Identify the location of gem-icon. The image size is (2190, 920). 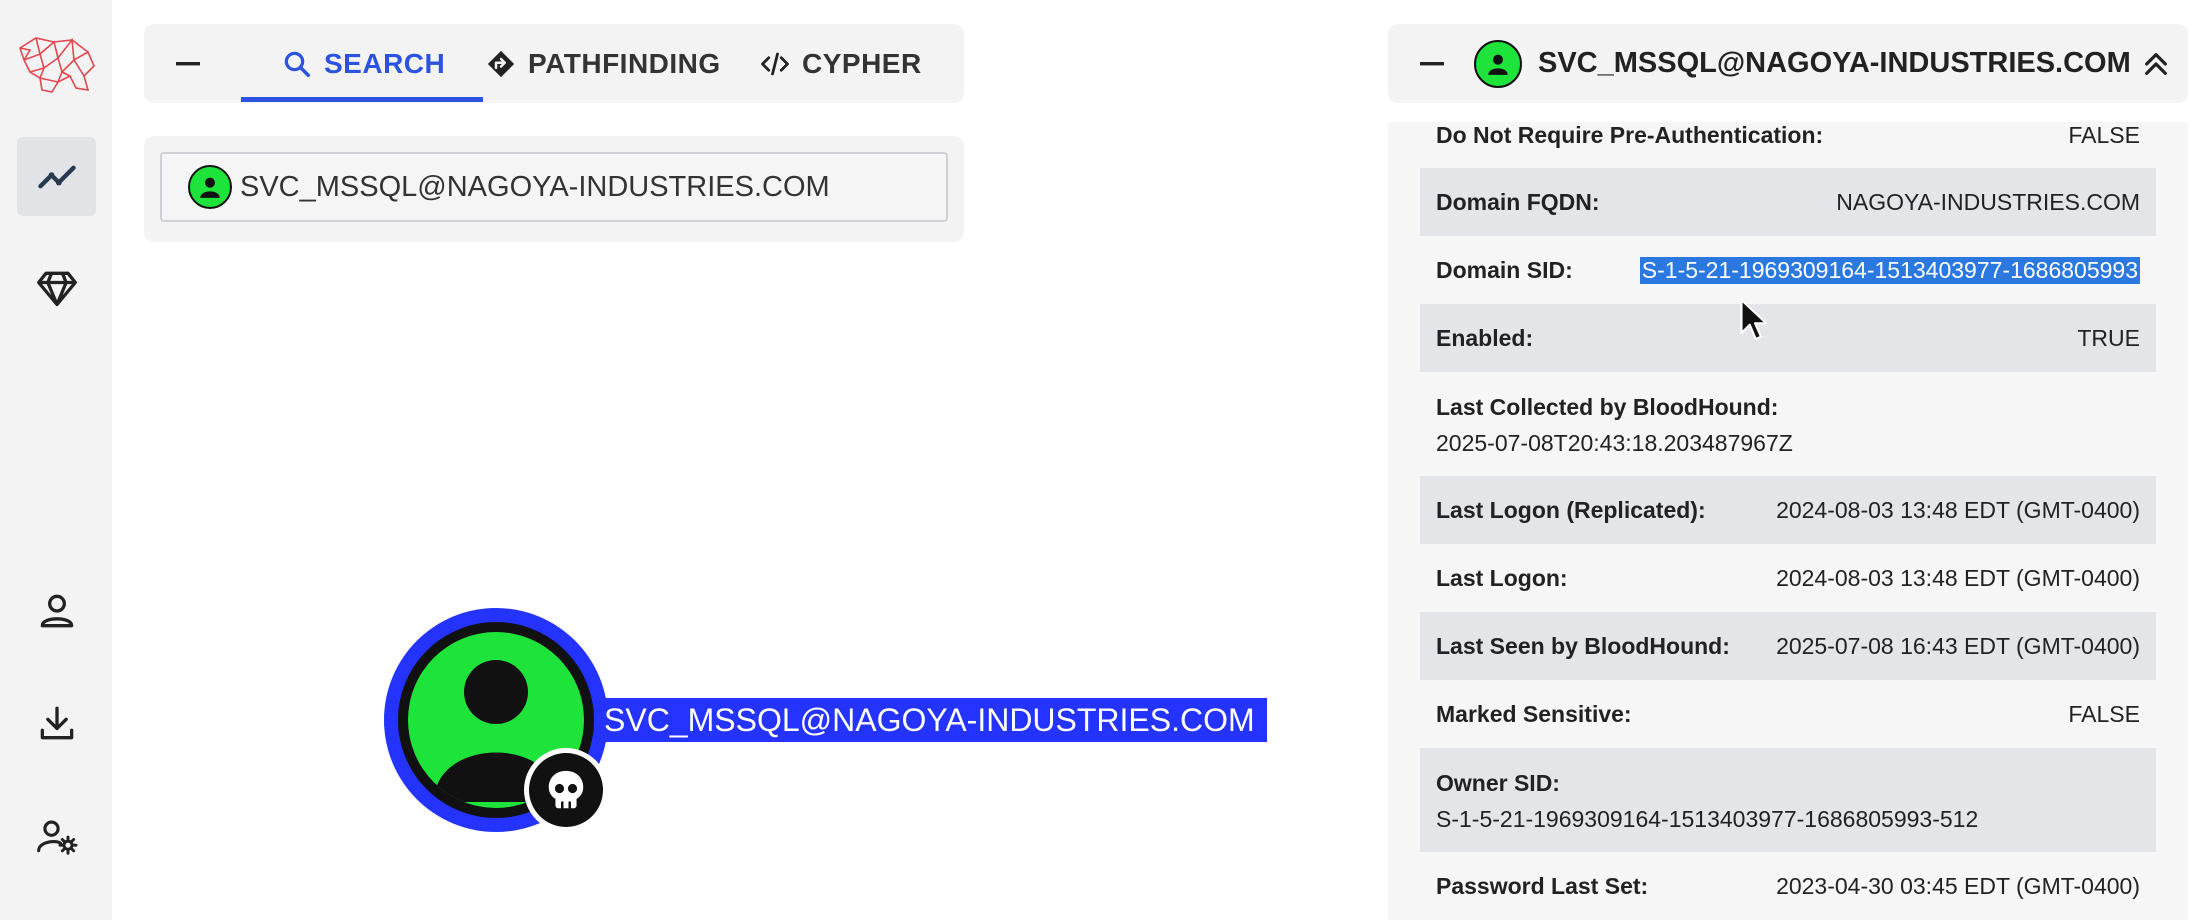
(56, 288).